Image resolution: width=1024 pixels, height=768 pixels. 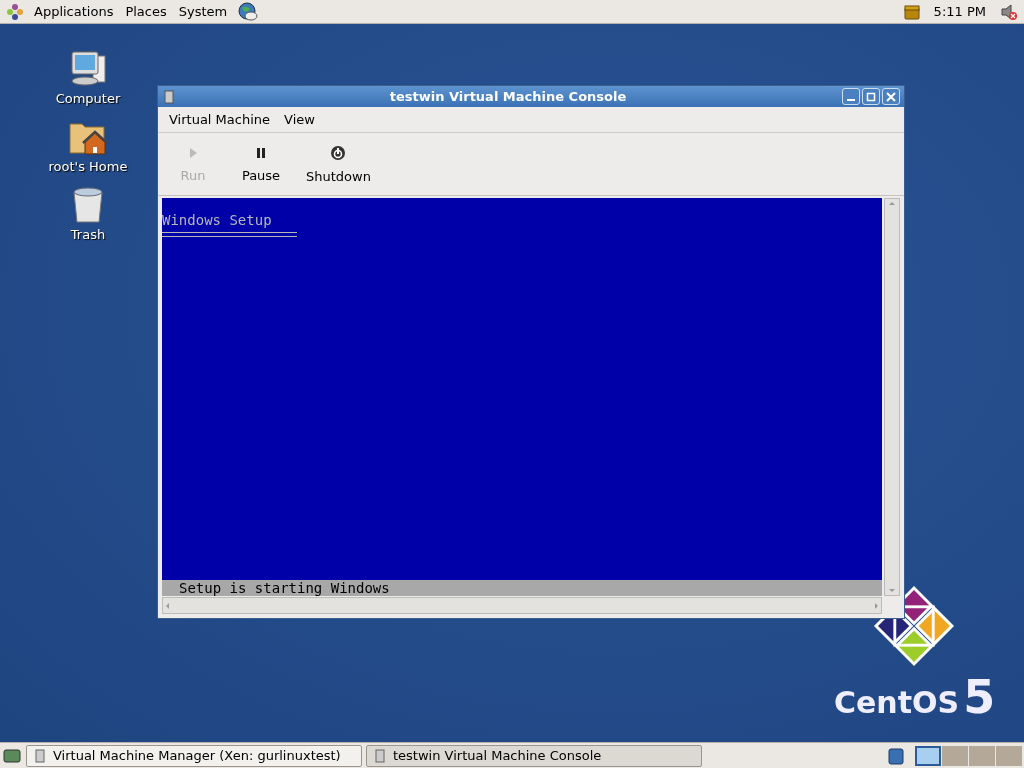 I want to click on menu-item: Virtual Machine, so click(x=220, y=119).